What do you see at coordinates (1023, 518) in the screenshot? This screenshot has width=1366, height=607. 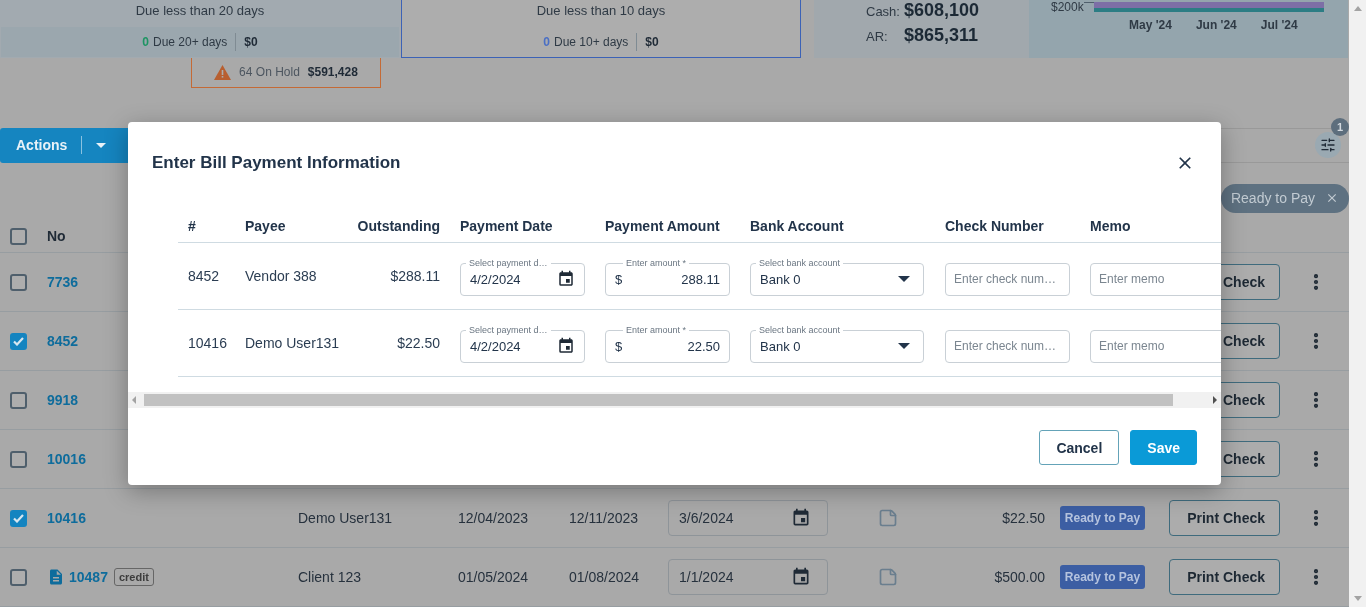 I see `amount-cell-text: $22.50` at bounding box center [1023, 518].